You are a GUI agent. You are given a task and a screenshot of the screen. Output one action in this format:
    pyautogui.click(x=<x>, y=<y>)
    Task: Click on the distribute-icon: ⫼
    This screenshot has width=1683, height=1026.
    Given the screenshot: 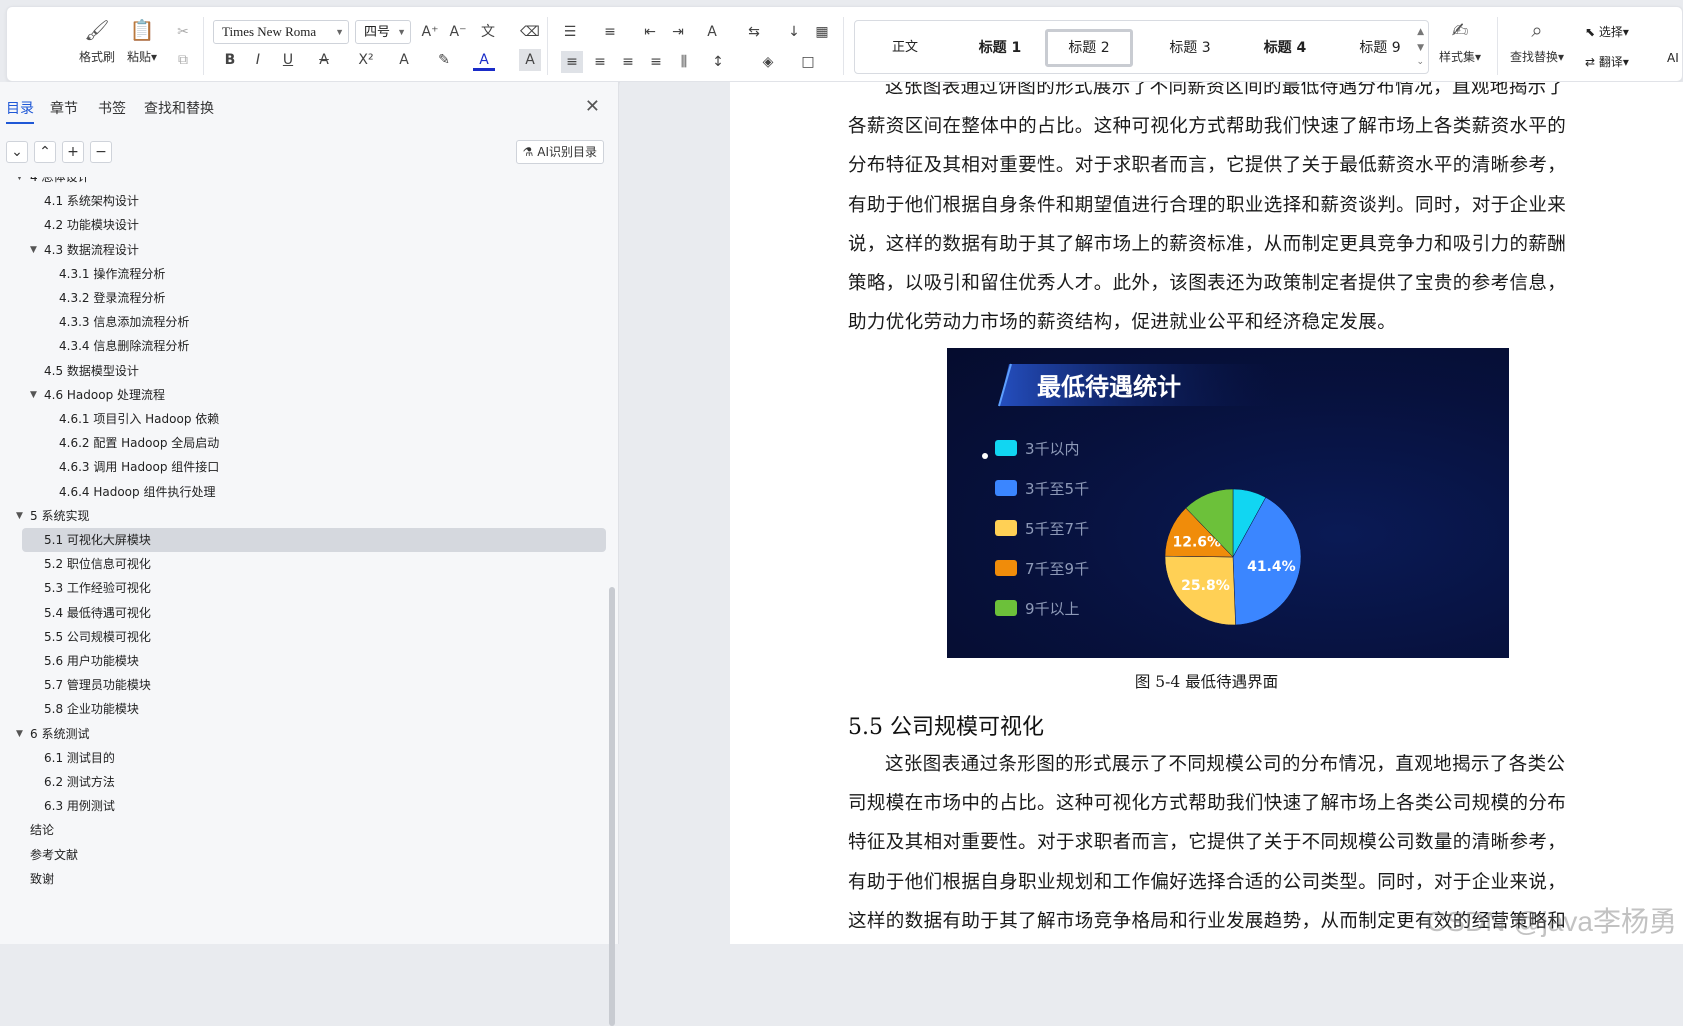 What is the action you would take?
    pyautogui.click(x=684, y=62)
    